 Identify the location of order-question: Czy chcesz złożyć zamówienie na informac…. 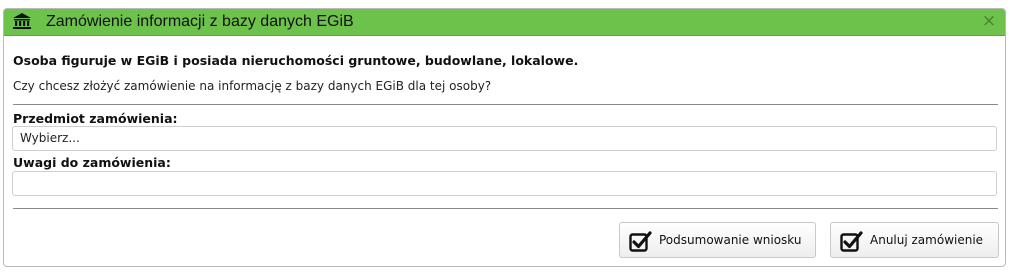
(252, 86).